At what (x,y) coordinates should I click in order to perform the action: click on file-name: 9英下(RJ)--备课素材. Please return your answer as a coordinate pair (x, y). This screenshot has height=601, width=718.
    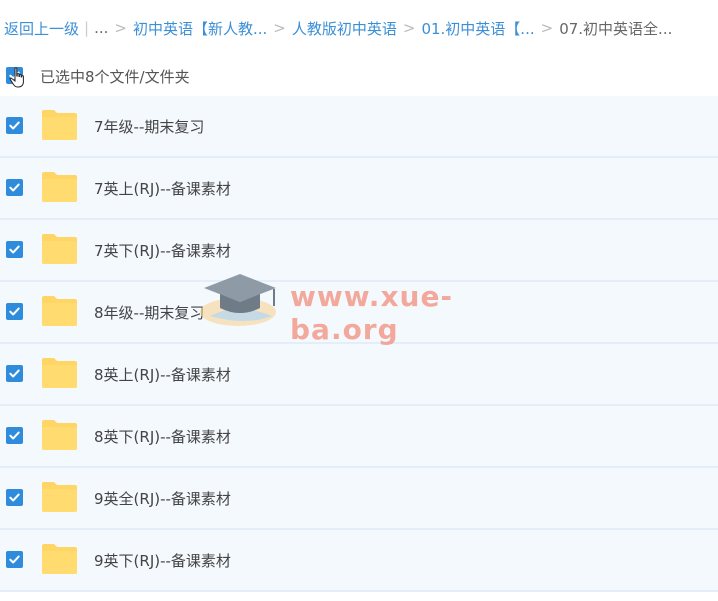
    Looking at the image, I should click on (162, 560).